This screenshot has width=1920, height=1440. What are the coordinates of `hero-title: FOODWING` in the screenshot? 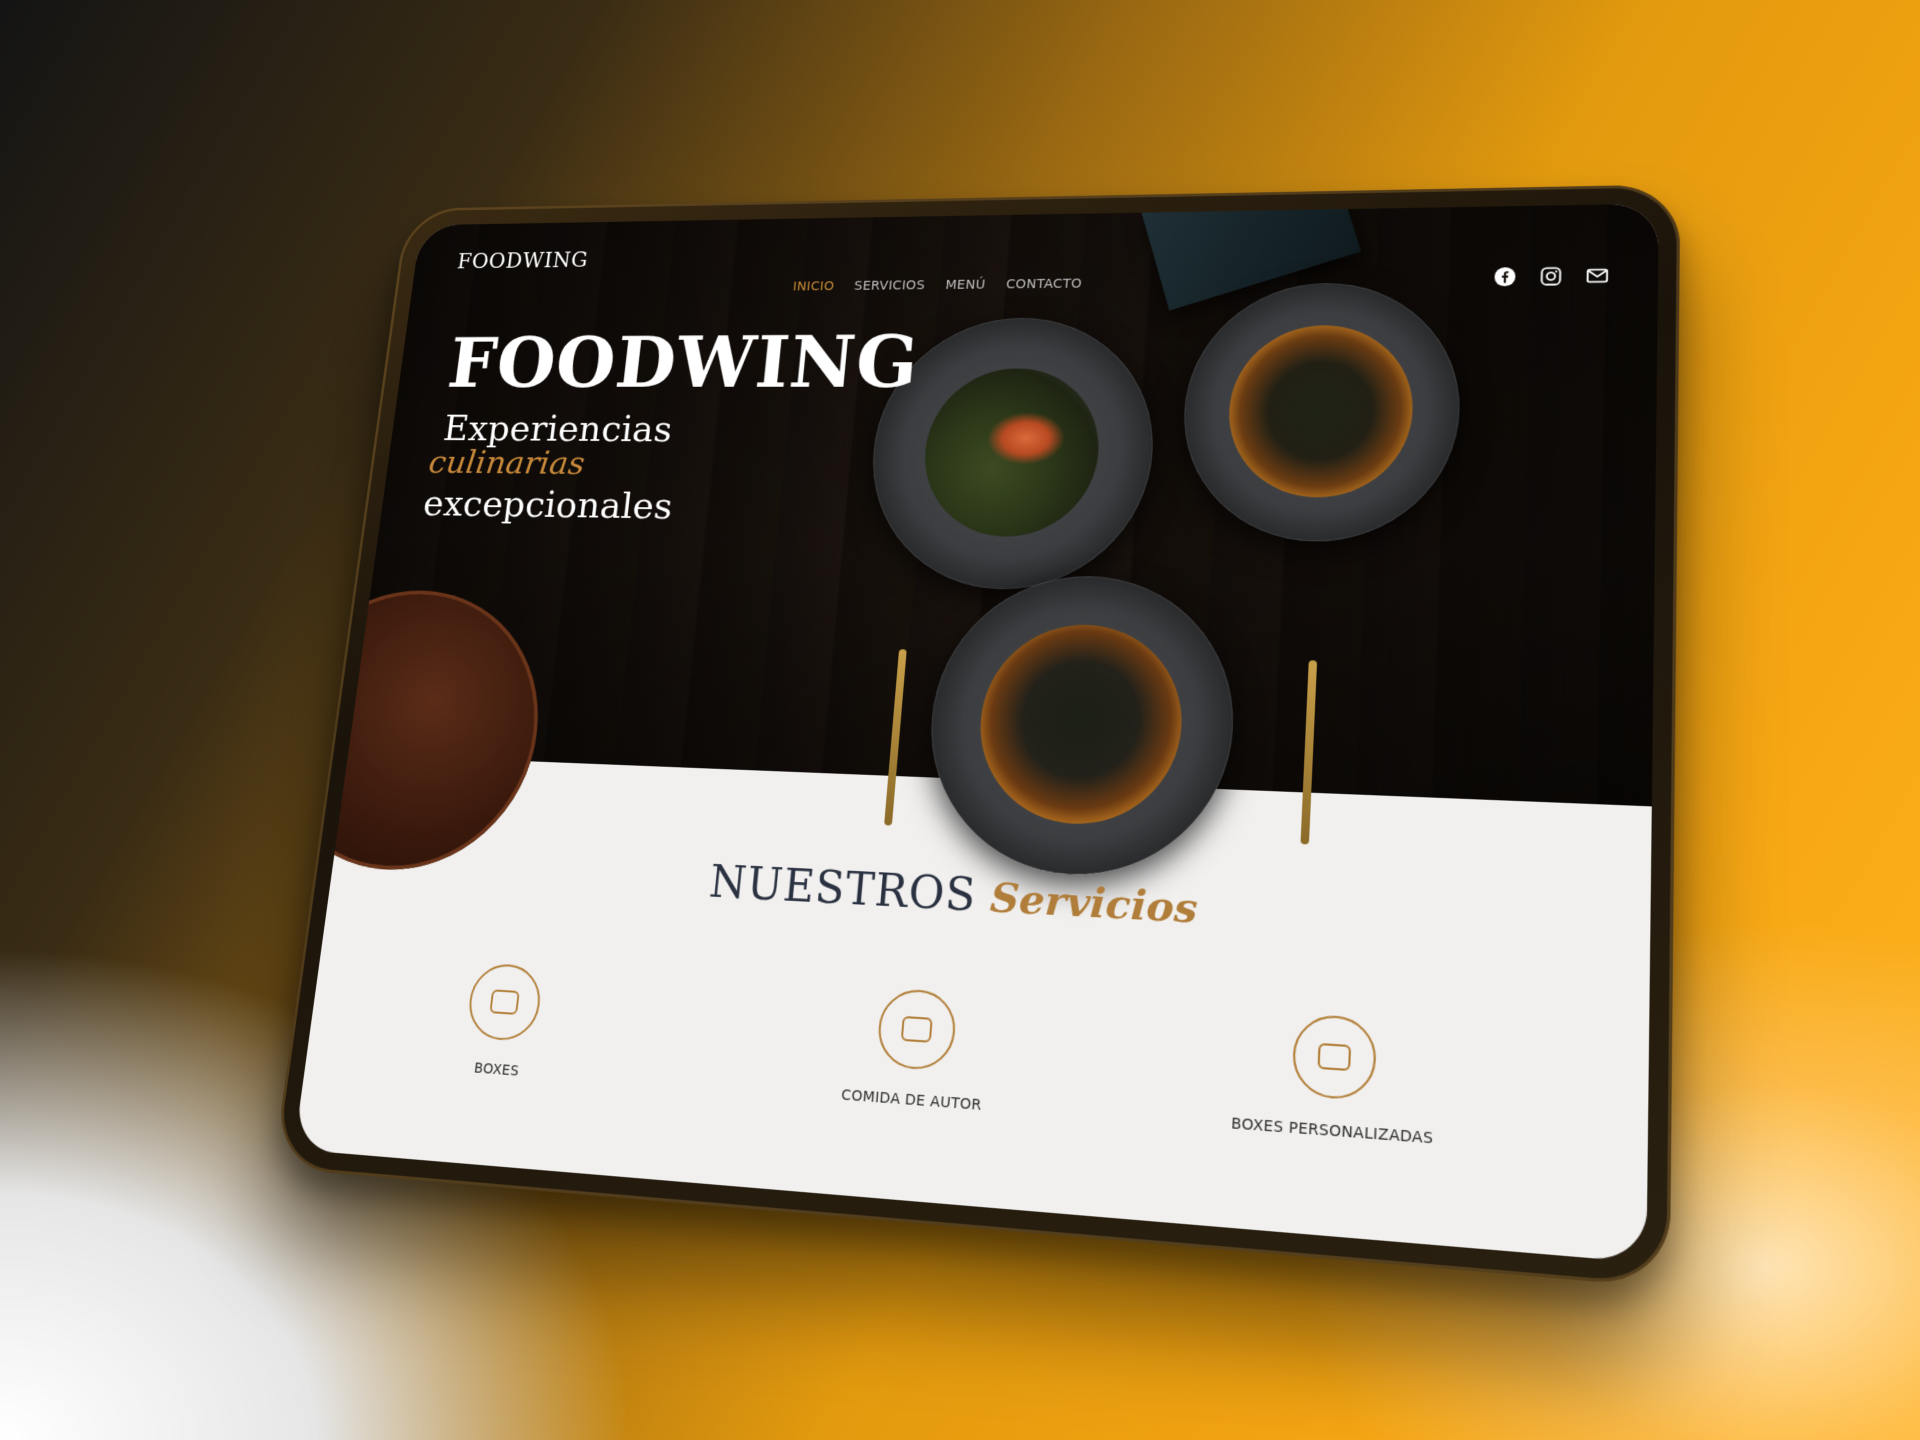 It's located at (683, 363).